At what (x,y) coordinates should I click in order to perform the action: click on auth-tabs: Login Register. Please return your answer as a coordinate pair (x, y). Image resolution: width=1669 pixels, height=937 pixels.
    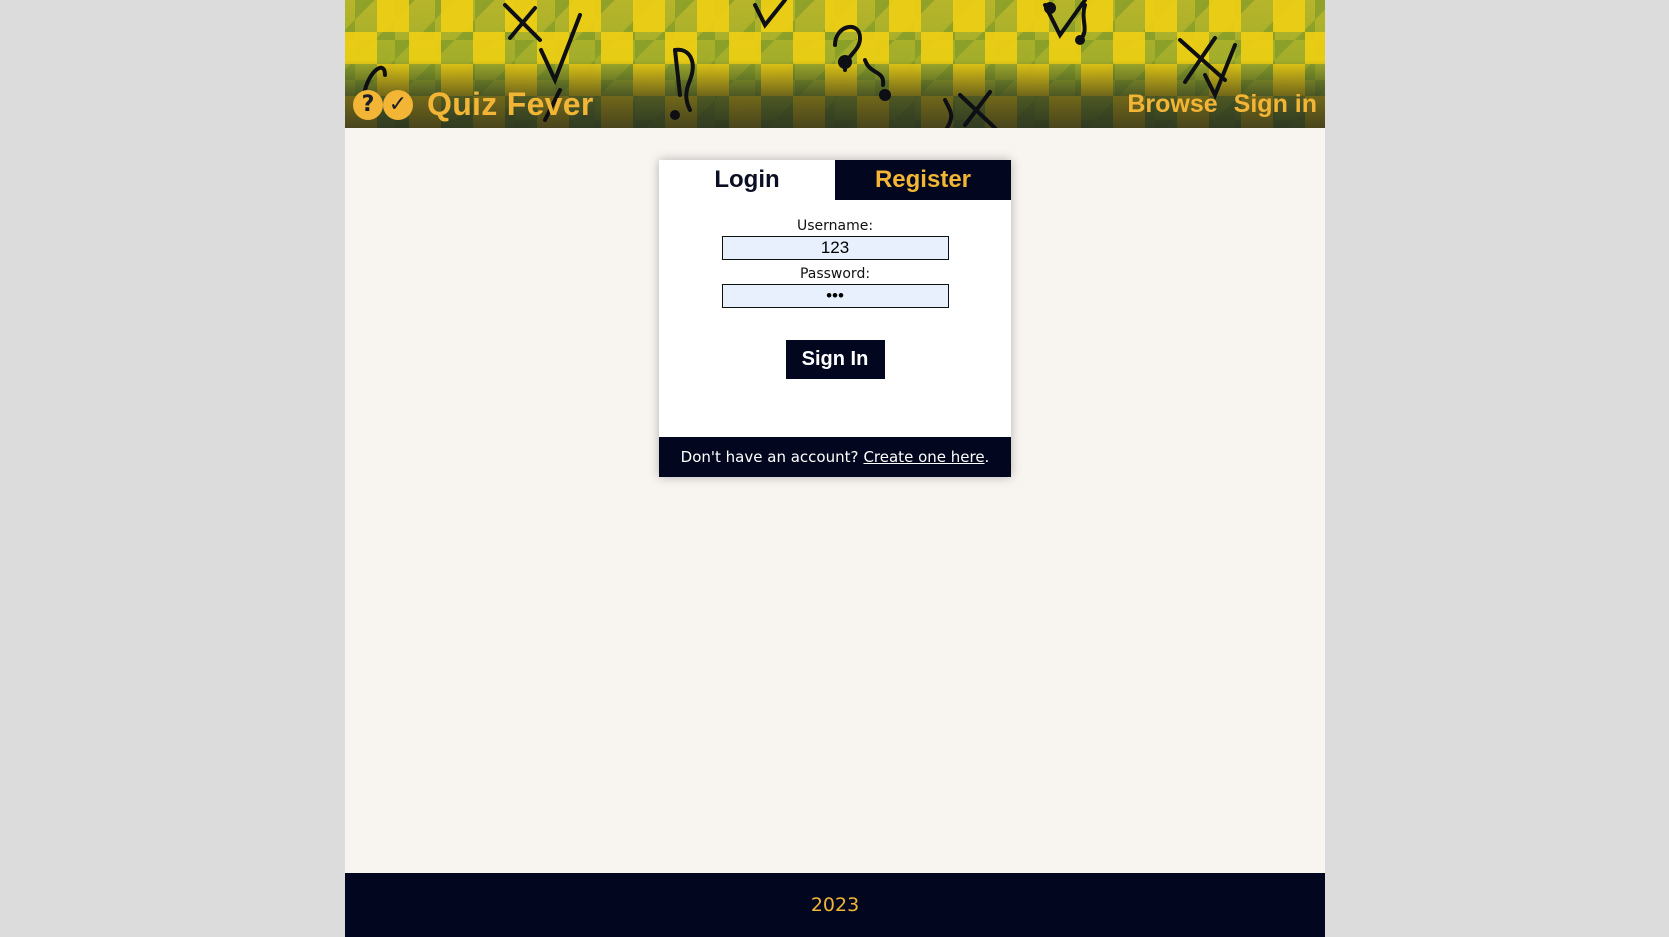
    Looking at the image, I should click on (835, 180).